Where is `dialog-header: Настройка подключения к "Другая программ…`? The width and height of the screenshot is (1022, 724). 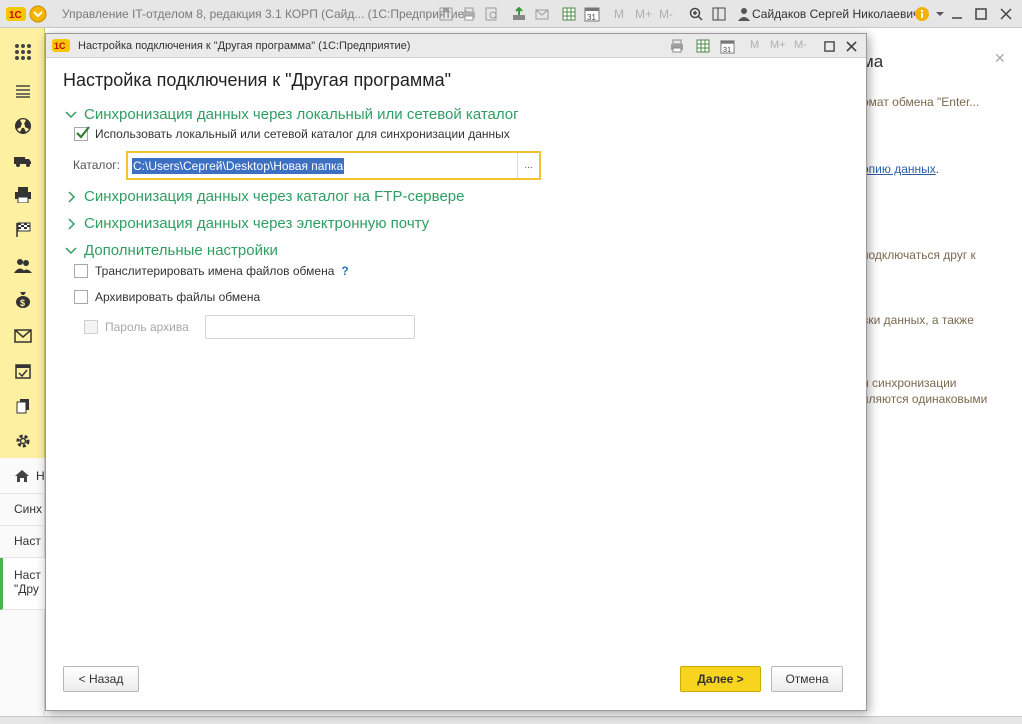
dialog-header: Настройка подключения к "Другая программ… is located at coordinates (257, 80).